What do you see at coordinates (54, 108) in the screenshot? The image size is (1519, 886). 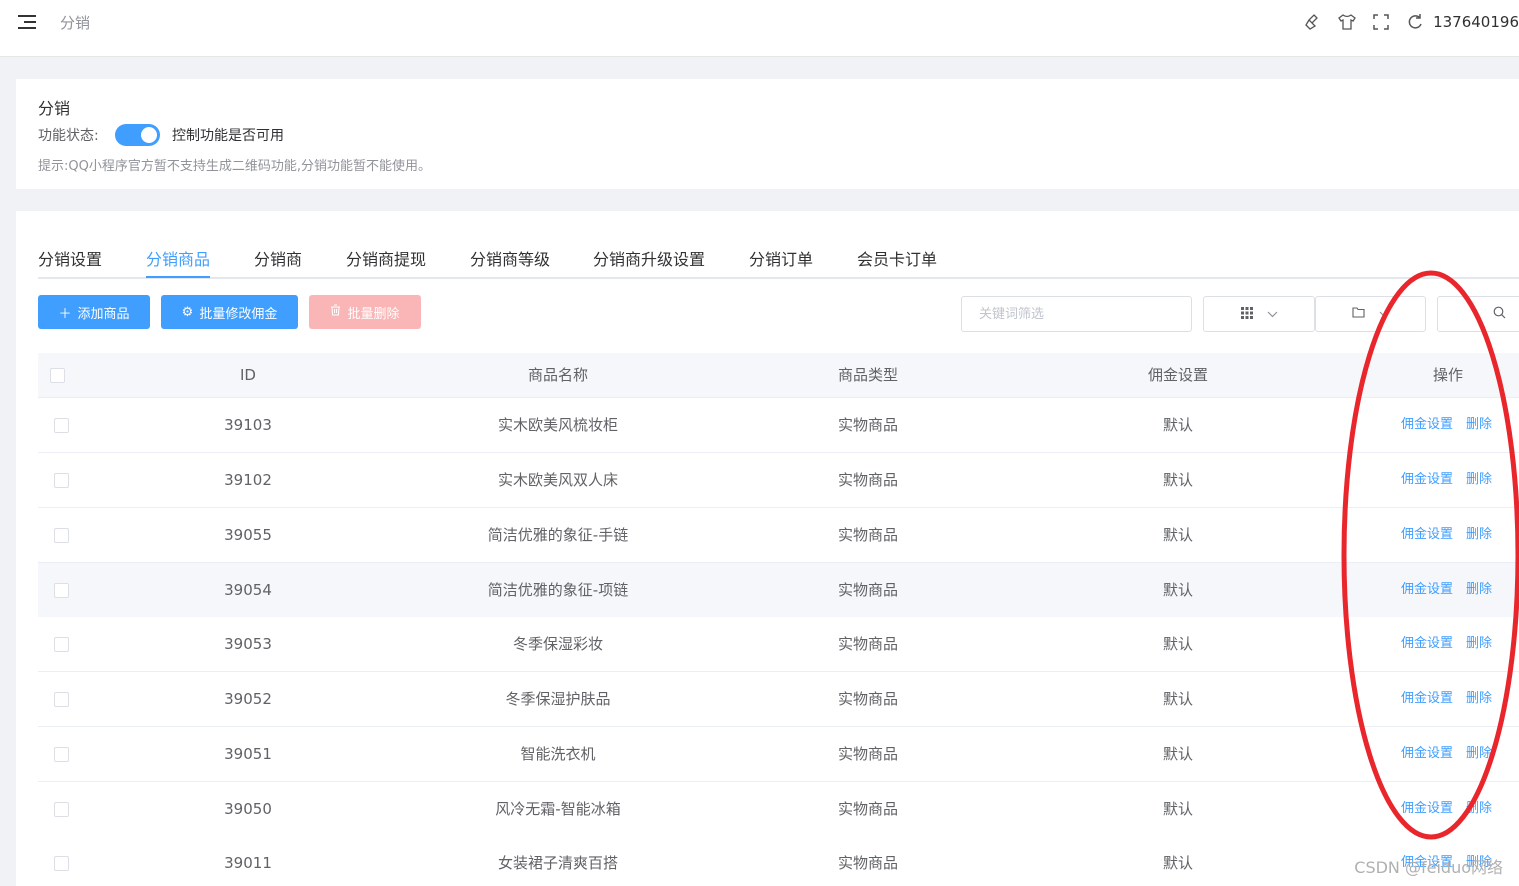 I see `section-title: 分销` at bounding box center [54, 108].